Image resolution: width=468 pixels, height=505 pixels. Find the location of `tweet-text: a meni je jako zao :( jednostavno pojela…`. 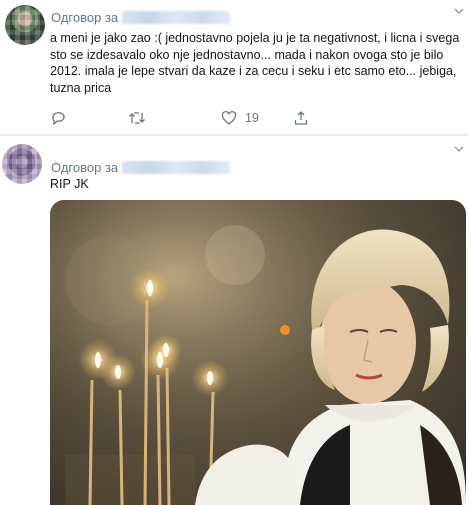

tweet-text: a meni je jako zao :( jednostavno pojela… is located at coordinates (255, 63).